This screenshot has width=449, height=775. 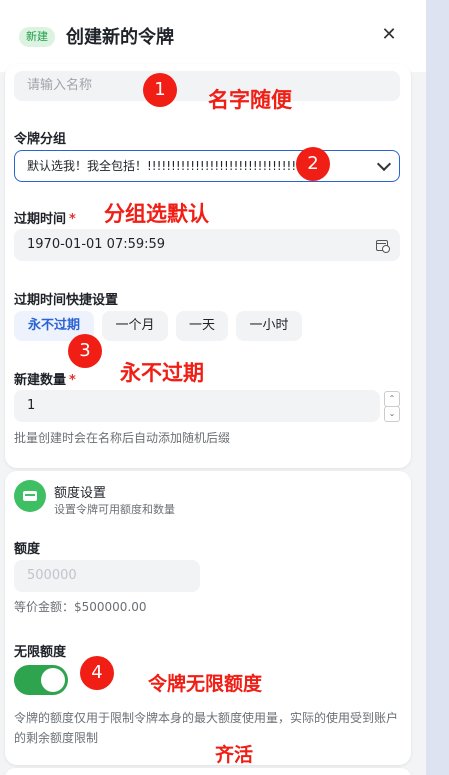 What do you see at coordinates (37, 37) in the screenshot?
I see `new-badge: 新建` at bounding box center [37, 37].